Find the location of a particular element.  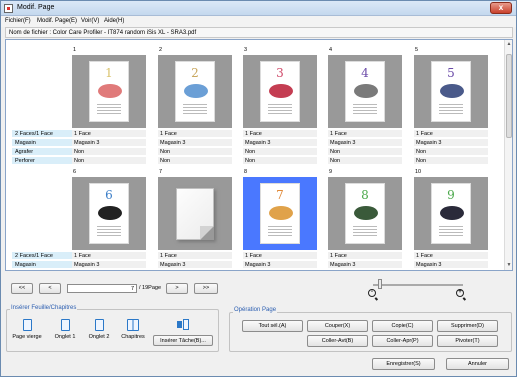

insert-chapters-label: Chapitres is located at coordinates (133, 337).